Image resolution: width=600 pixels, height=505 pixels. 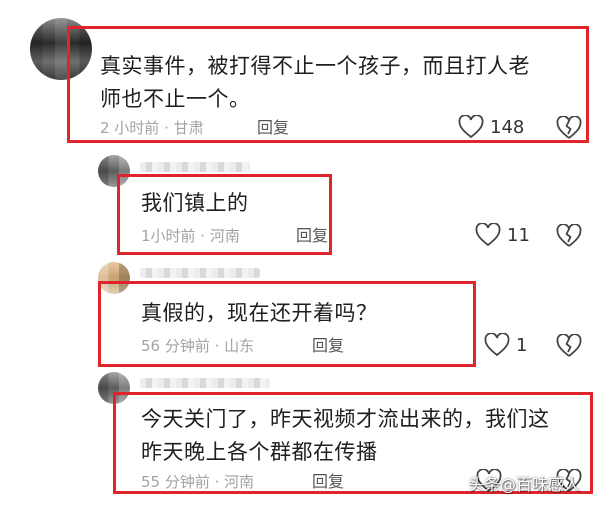 I want to click on comment-text: 我们镇上的, so click(x=195, y=203).